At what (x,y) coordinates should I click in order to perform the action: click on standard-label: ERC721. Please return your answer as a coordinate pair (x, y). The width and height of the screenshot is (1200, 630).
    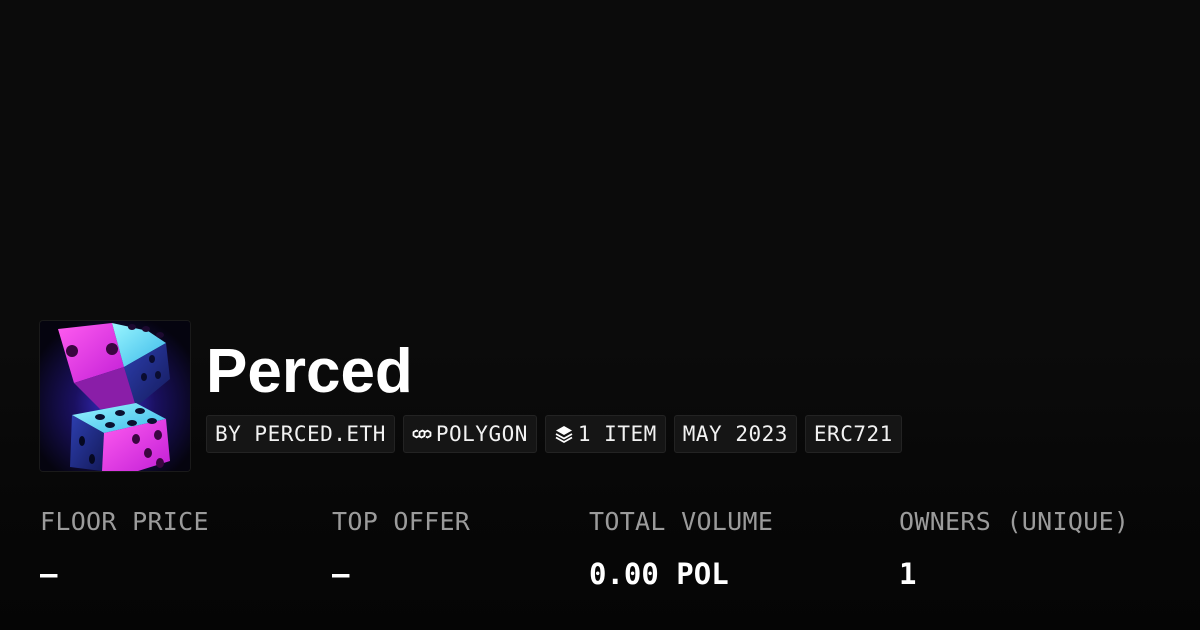
    Looking at the image, I should click on (853, 434).